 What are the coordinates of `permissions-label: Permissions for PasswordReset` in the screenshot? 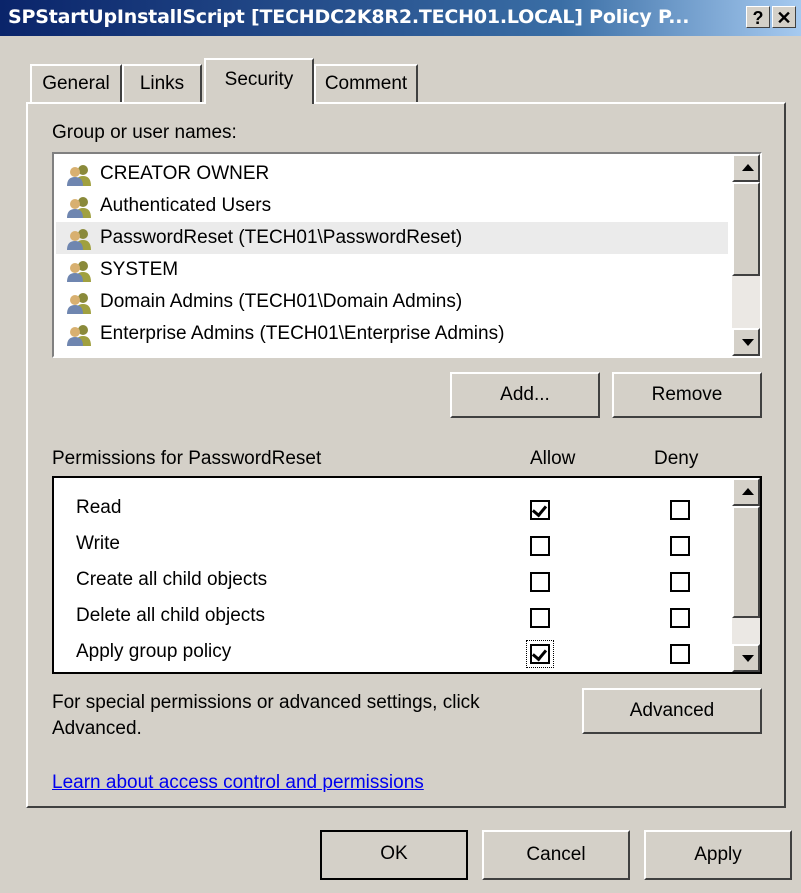 It's located at (187, 458).